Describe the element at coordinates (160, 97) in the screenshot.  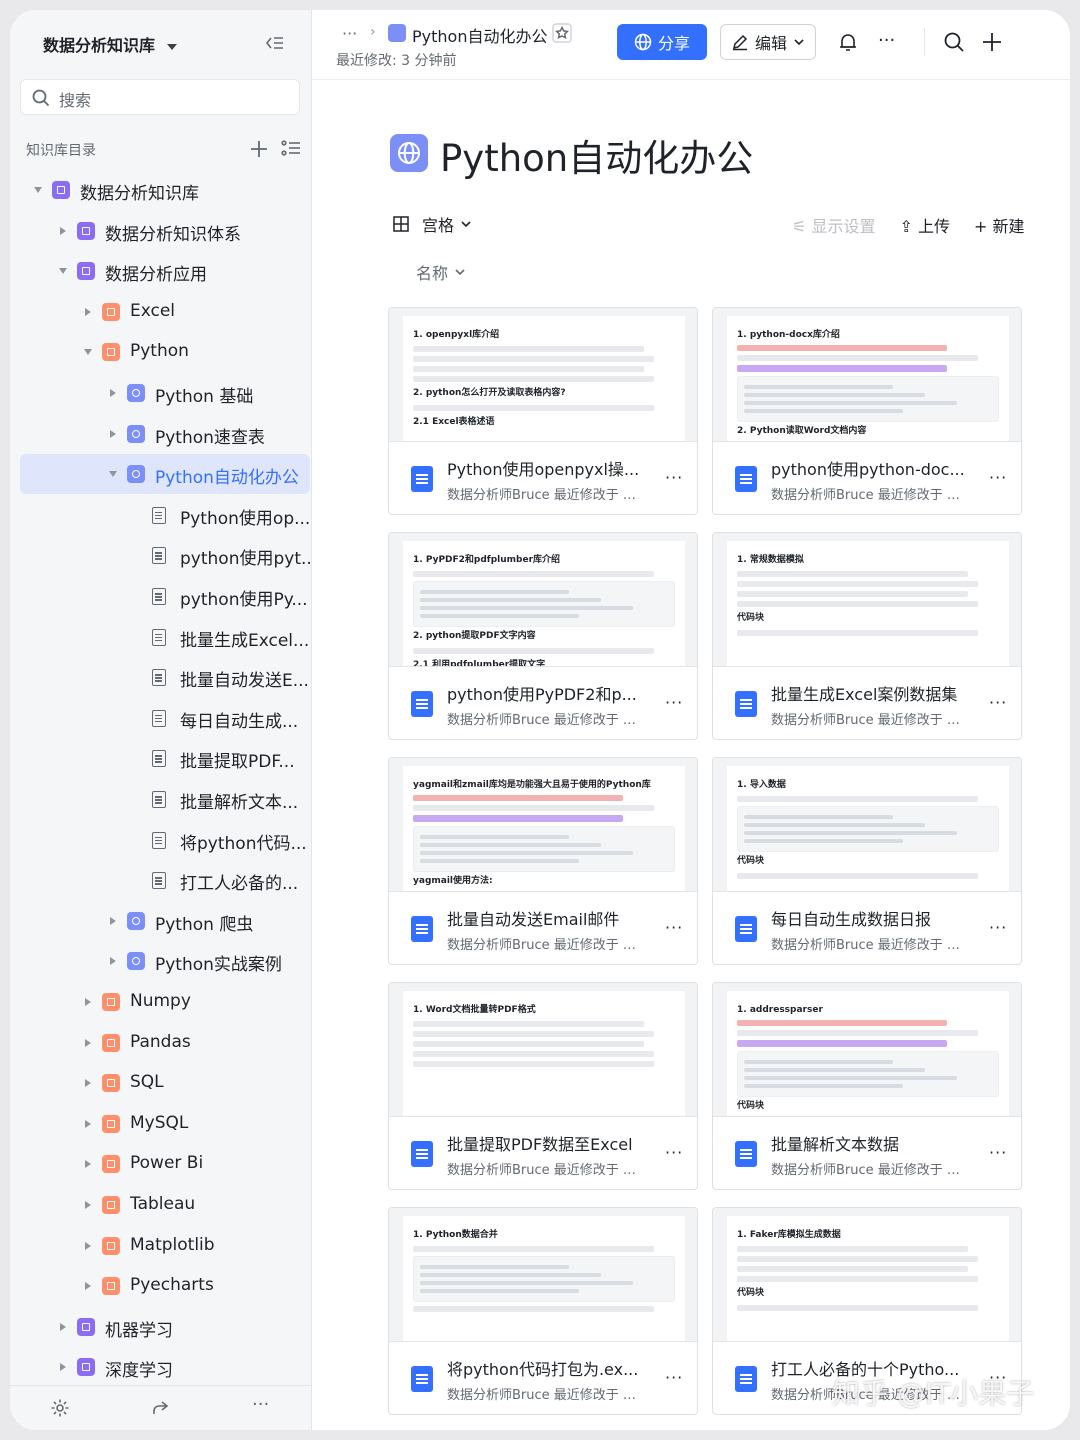
I see `search-input: 搜索` at that location.